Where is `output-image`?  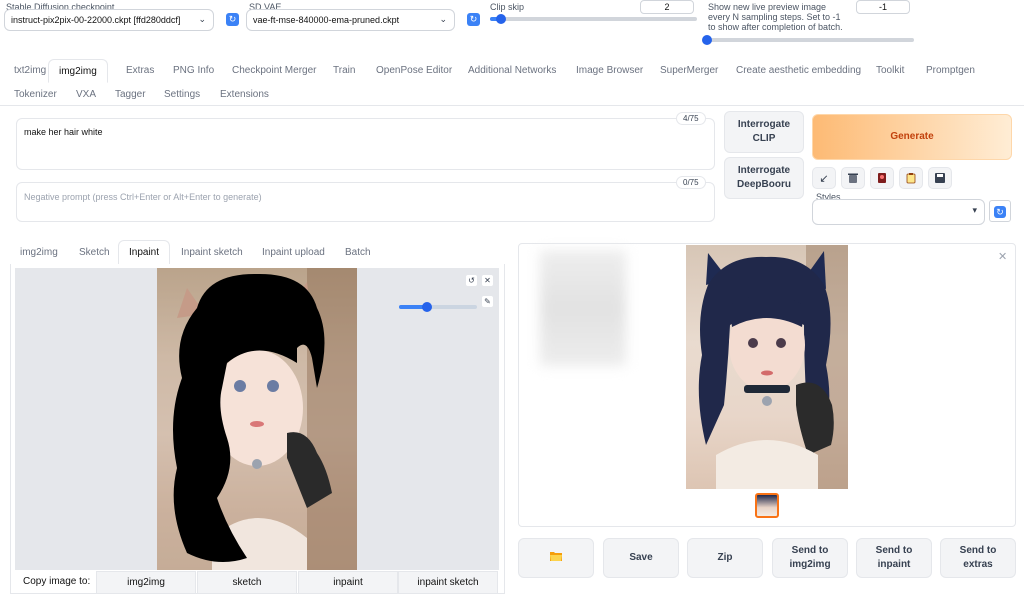 output-image is located at coordinates (767, 367).